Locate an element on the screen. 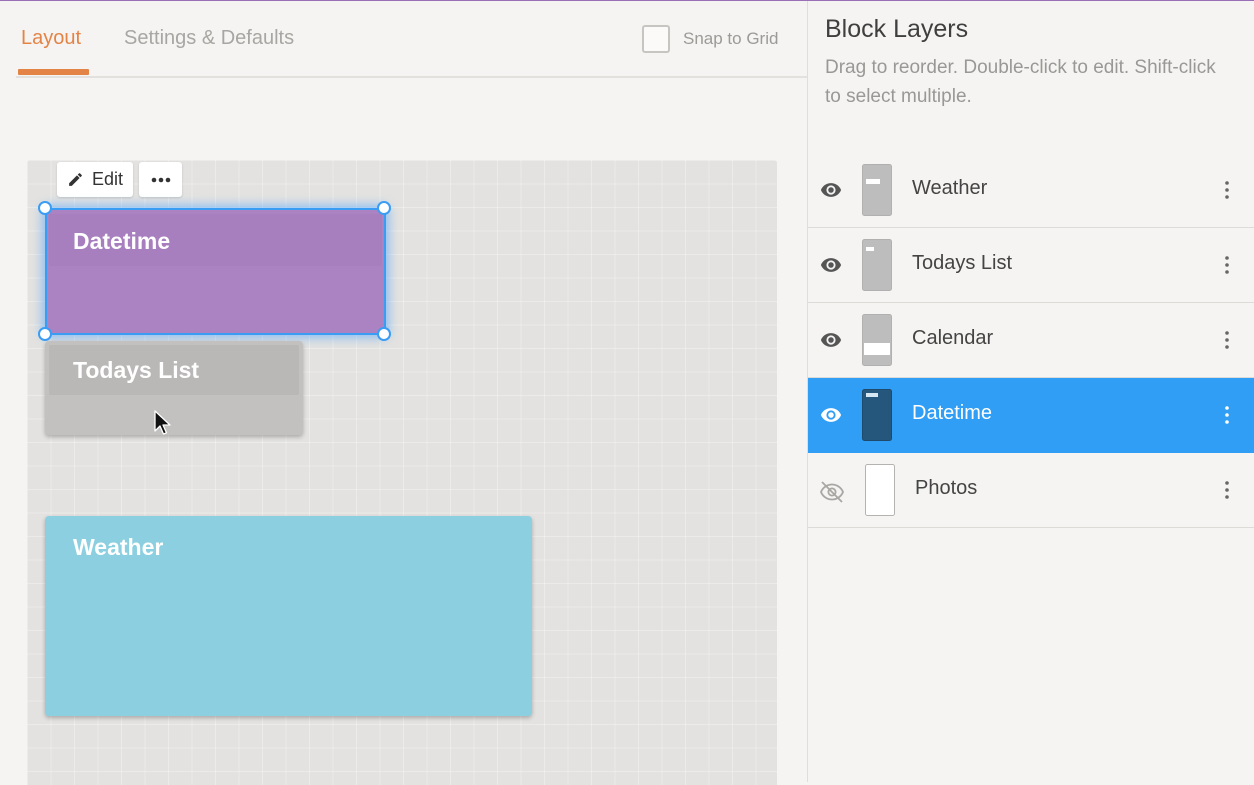  block-more-options-button is located at coordinates (160, 179).